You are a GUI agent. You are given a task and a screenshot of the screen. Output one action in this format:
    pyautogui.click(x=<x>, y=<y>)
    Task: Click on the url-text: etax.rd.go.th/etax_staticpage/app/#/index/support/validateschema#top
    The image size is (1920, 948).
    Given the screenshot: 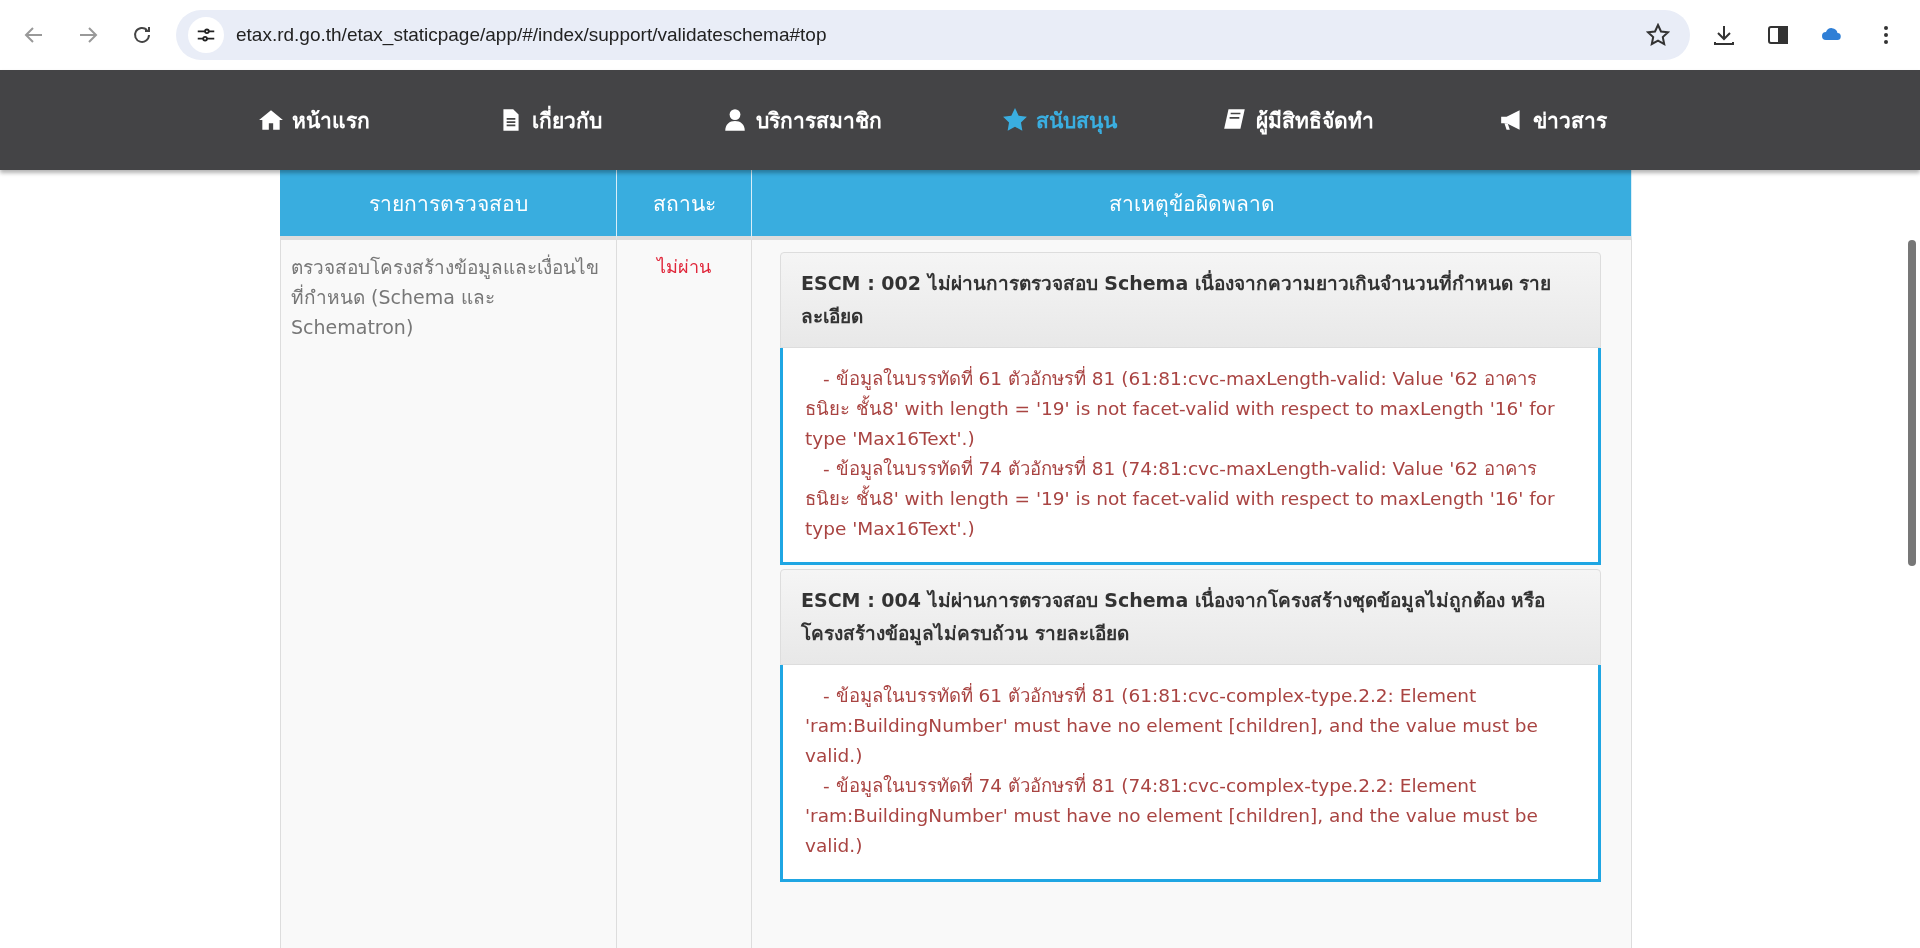 What is the action you would take?
    pyautogui.click(x=532, y=35)
    